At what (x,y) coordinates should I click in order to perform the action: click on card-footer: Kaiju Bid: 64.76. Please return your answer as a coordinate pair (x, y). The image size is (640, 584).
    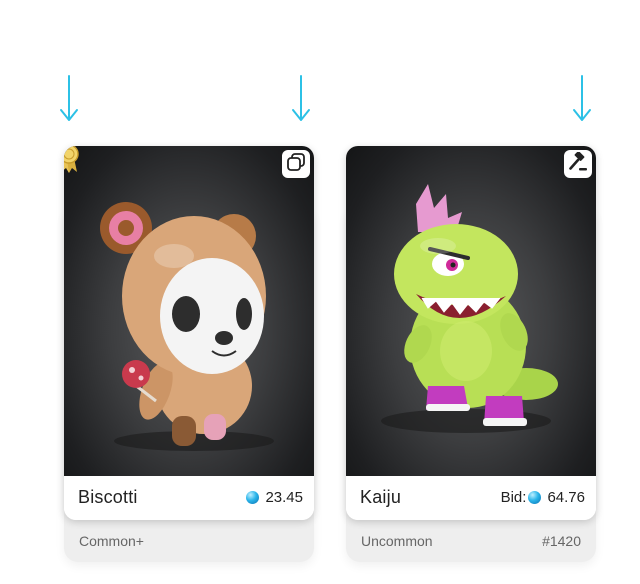
    Looking at the image, I should click on (471, 498).